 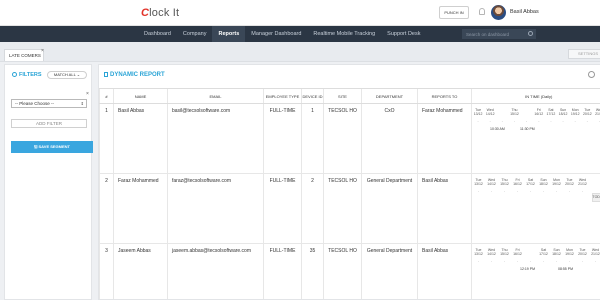 I want to click on nav-item-dashboard: Dashboard, so click(x=157, y=34).